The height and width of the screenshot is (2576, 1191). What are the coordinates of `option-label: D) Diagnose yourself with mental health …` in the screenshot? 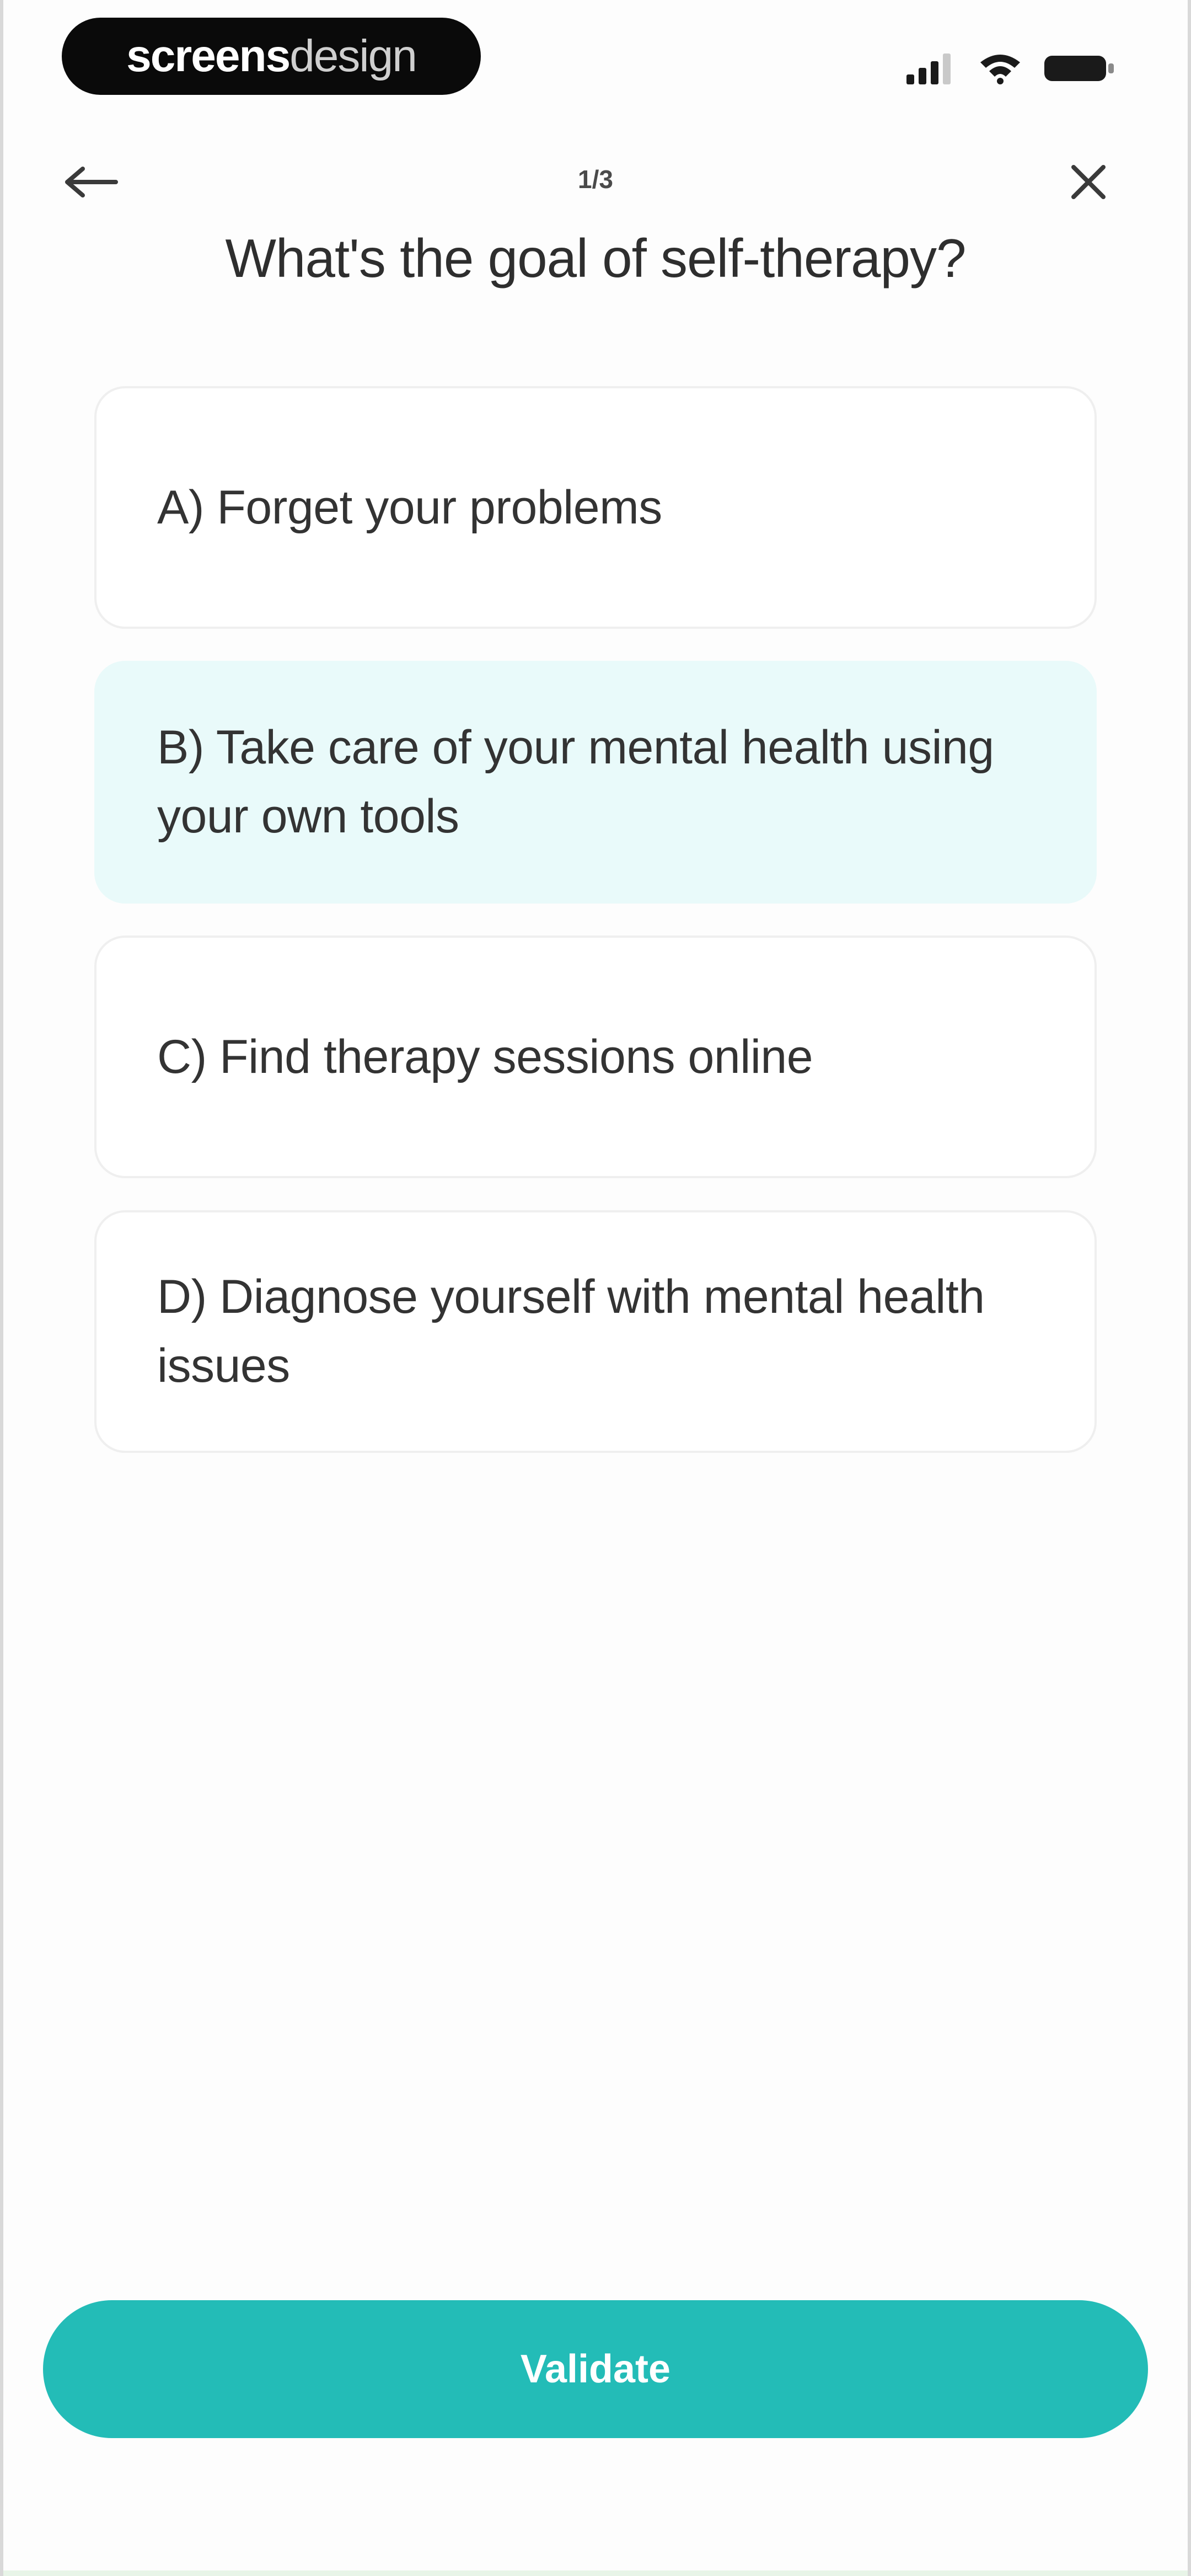 It's located at (571, 1331).